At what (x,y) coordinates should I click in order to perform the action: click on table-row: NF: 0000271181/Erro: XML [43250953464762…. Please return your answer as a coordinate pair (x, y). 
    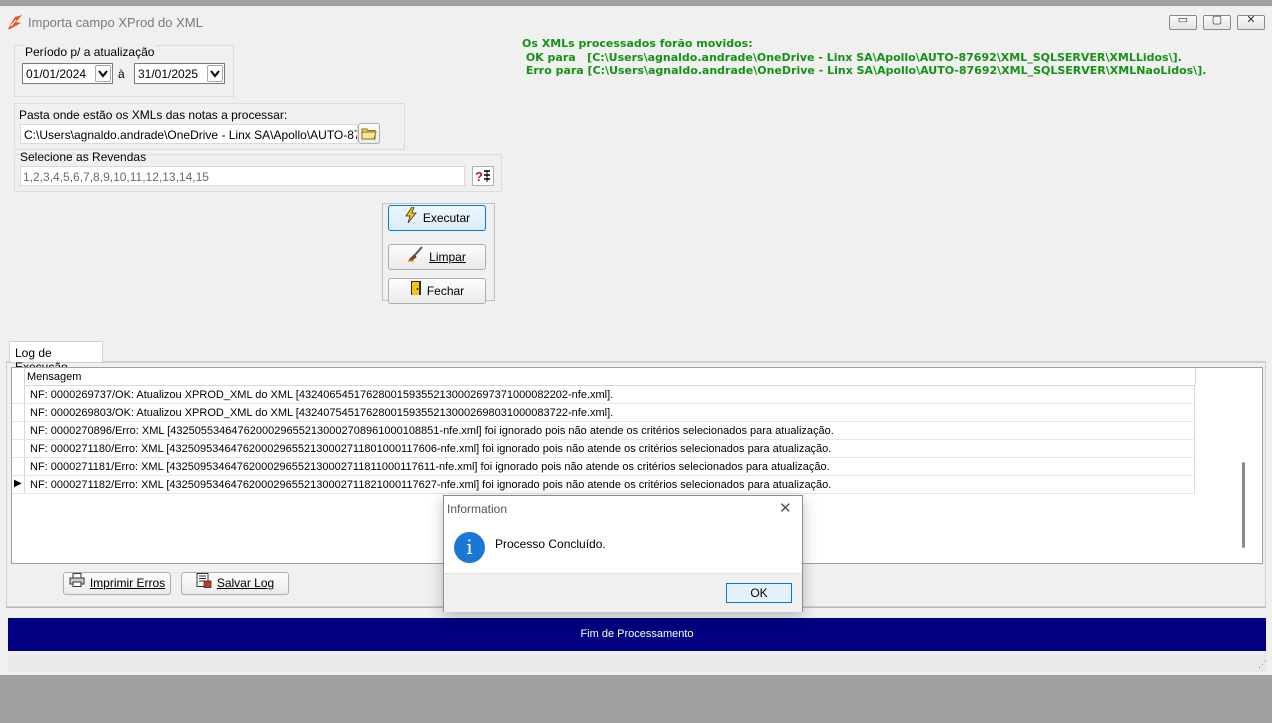
    Looking at the image, I should click on (603, 467).